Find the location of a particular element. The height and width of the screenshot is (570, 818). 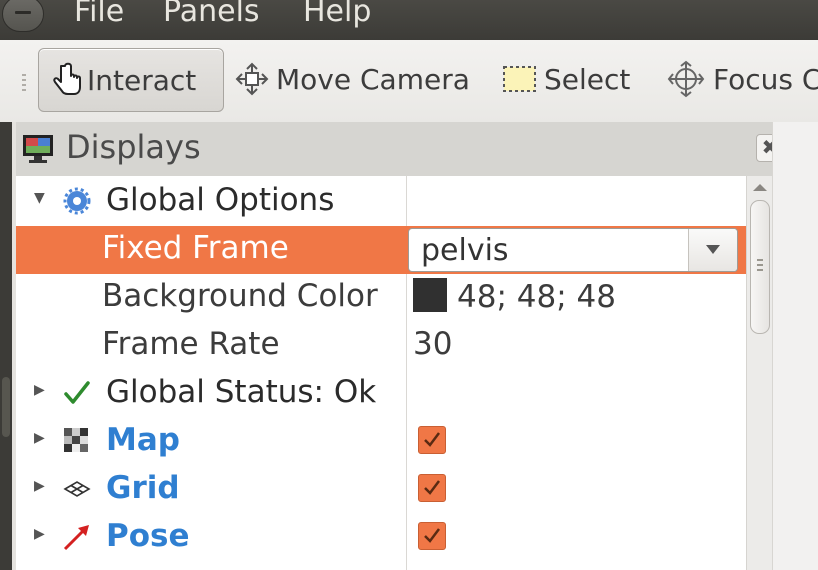

select-tool-label: Select is located at coordinates (587, 79).